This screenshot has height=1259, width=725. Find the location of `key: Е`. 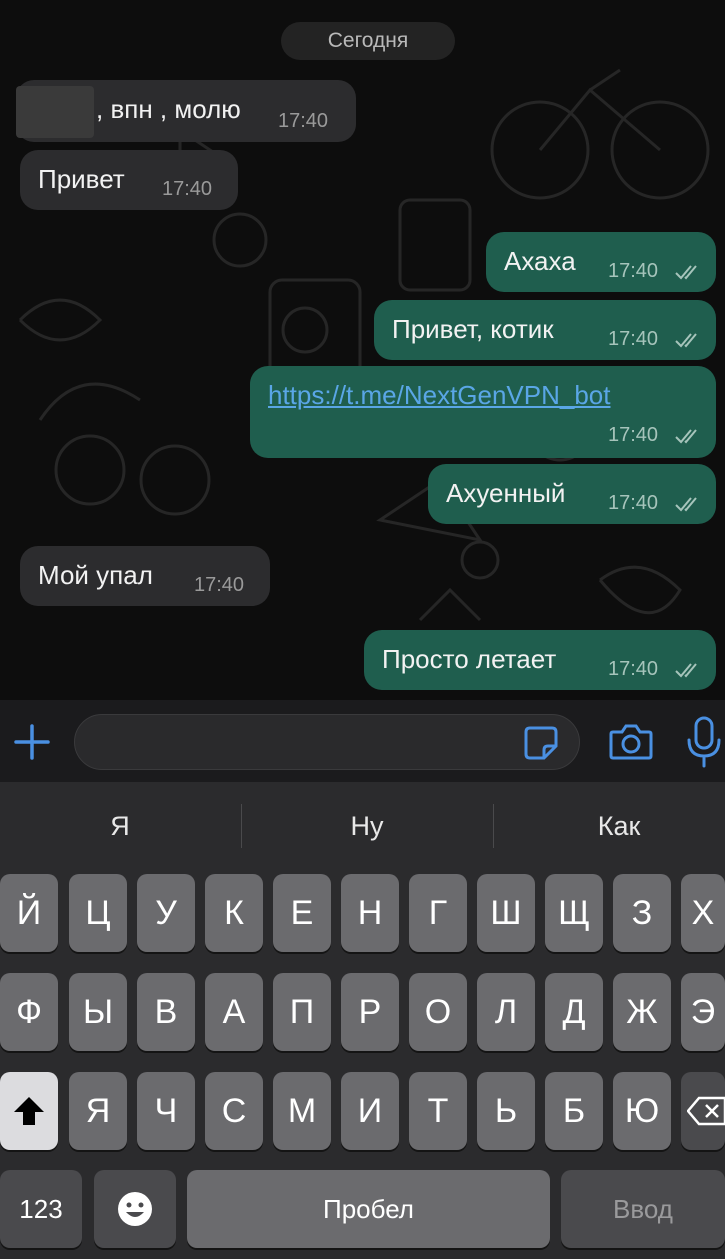

key: Е is located at coordinates (302, 913).